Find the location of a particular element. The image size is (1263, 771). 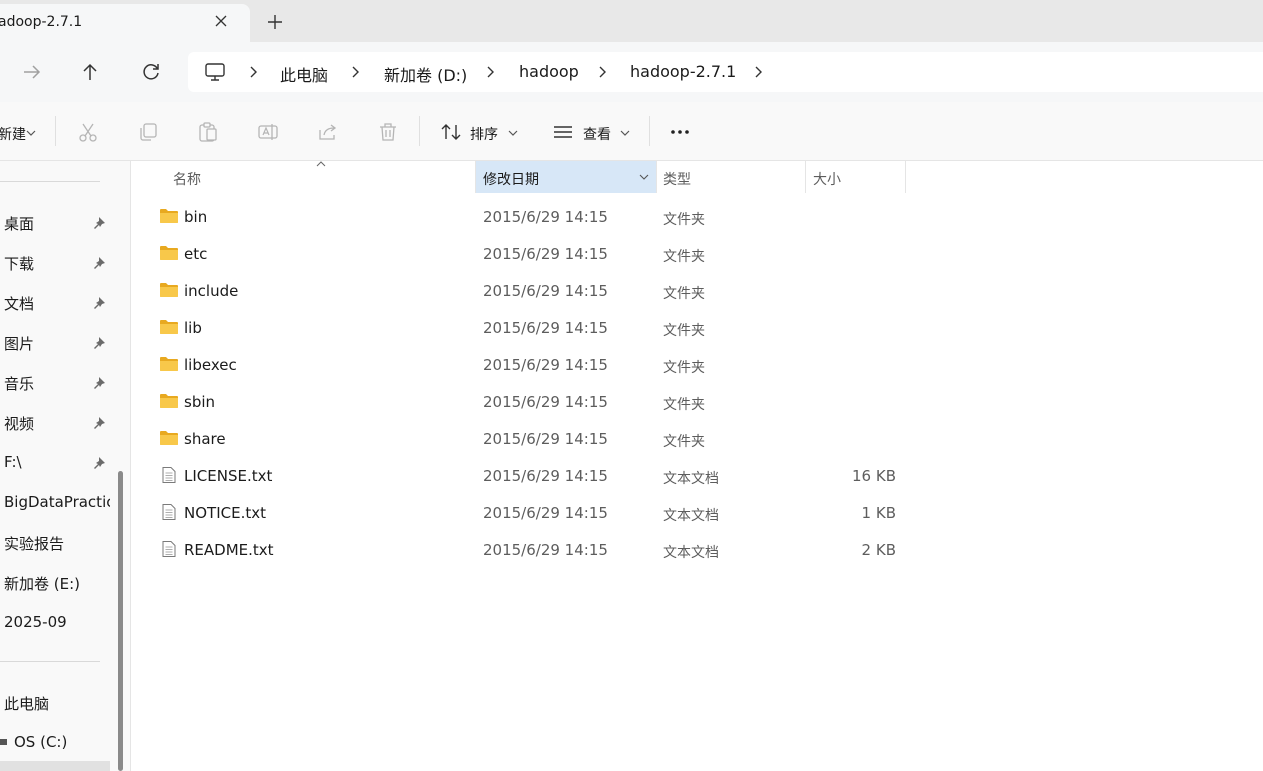

tab-strip: adoop-2.7.1 is located at coordinates (631, 21).